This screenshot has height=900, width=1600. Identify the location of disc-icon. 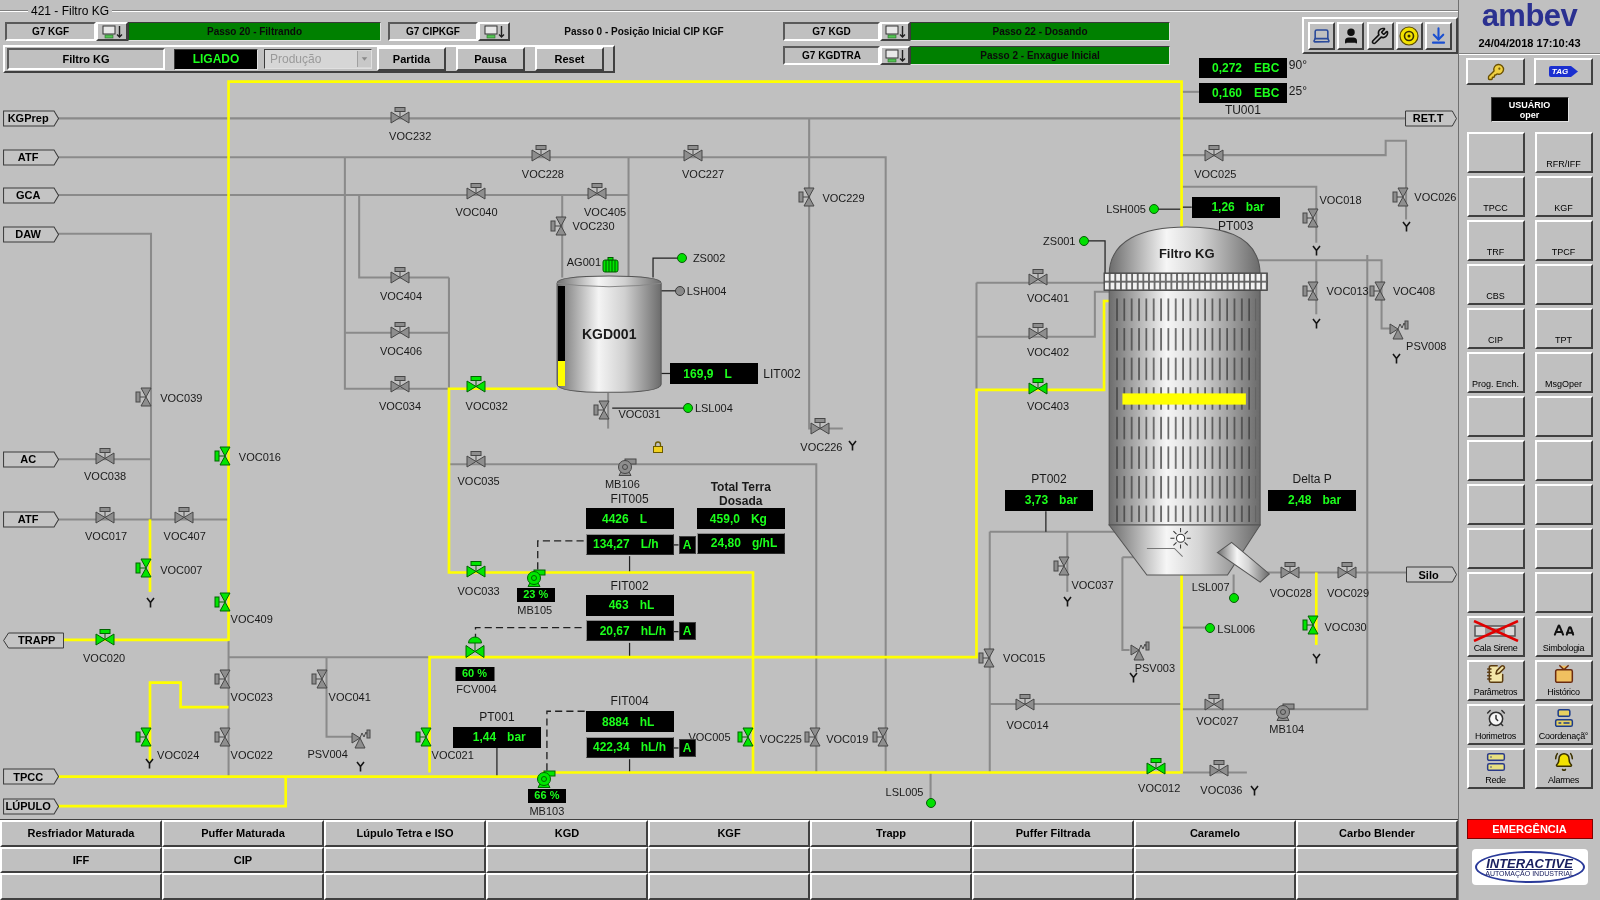
(1409, 35).